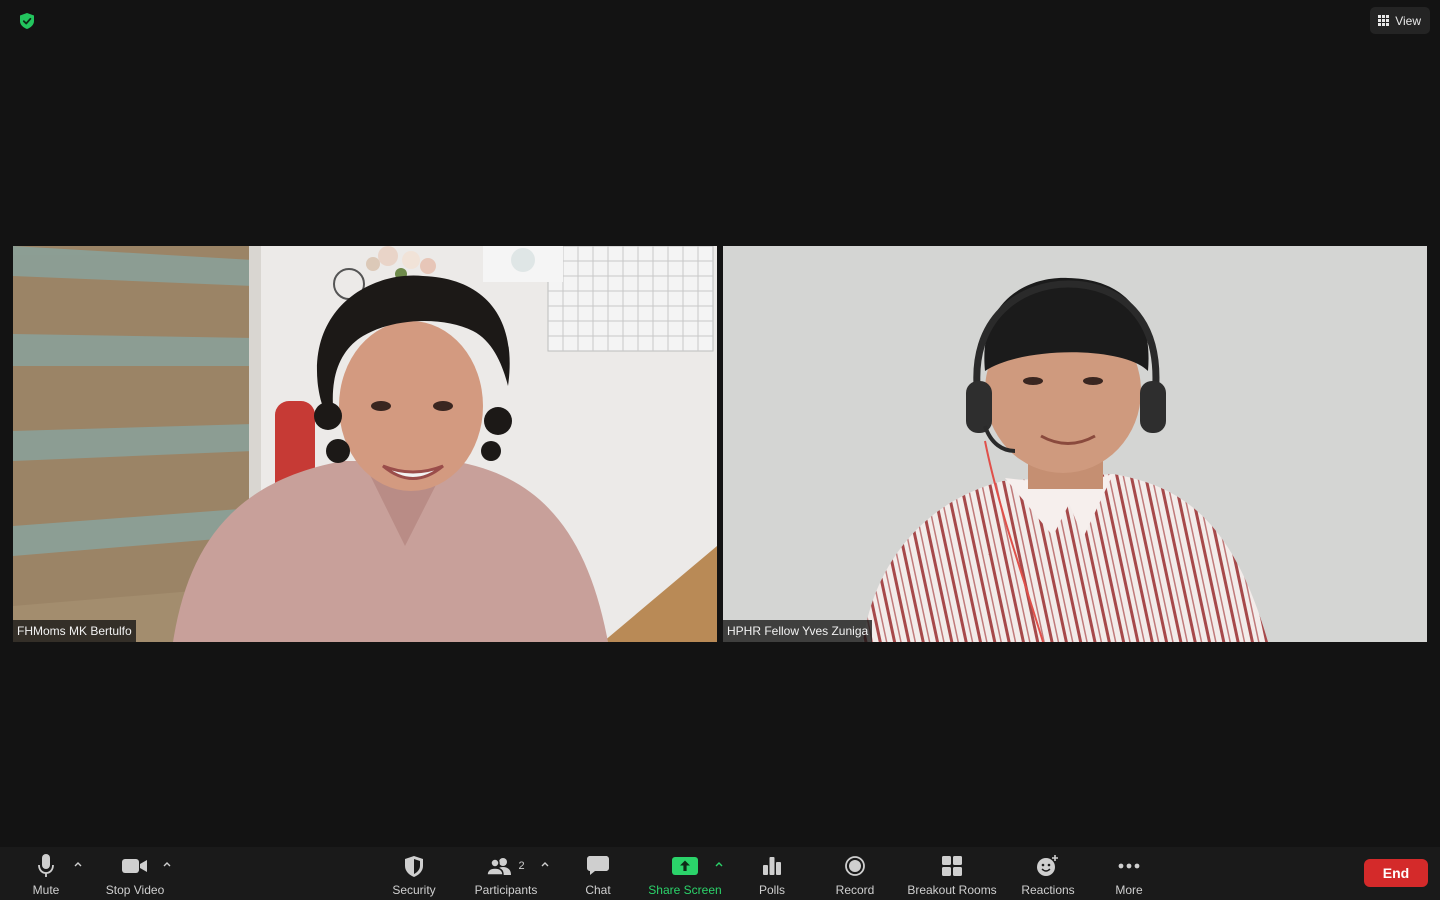 The width and height of the screenshot is (1440, 900). What do you see at coordinates (772, 866) in the screenshot?
I see `bar-chart-icon` at bounding box center [772, 866].